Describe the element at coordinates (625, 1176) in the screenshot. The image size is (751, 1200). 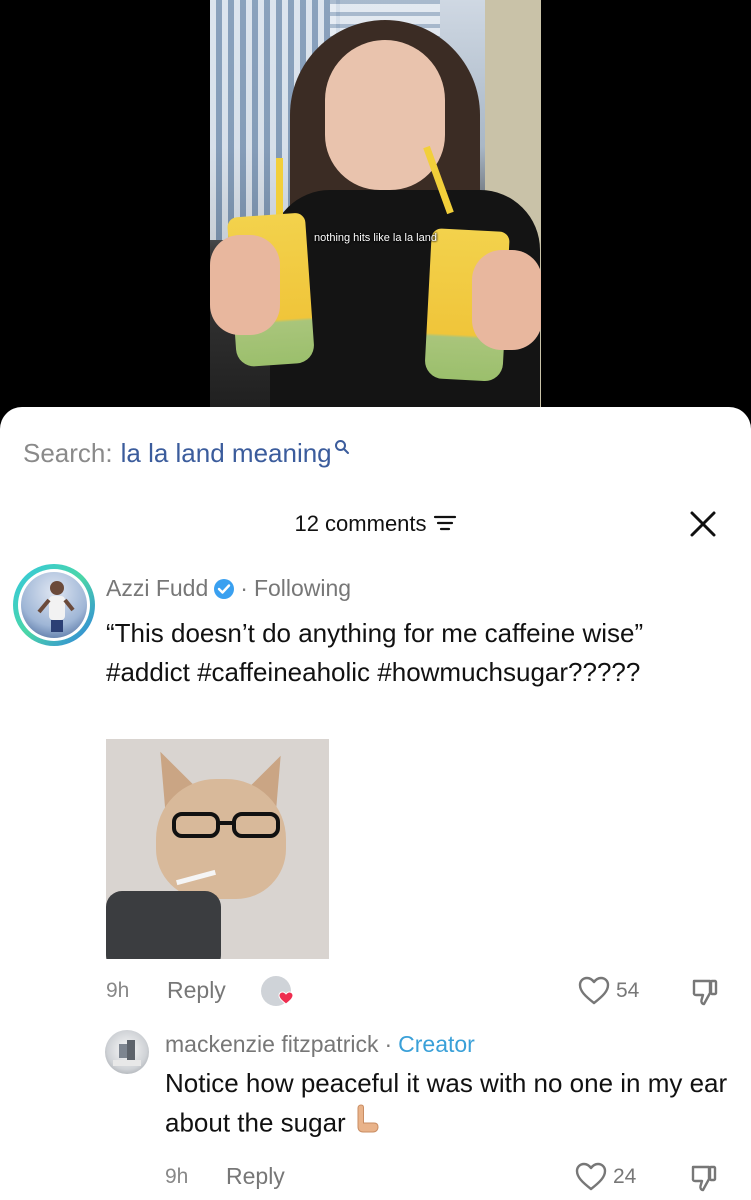
I see `like-count: 24` at that location.